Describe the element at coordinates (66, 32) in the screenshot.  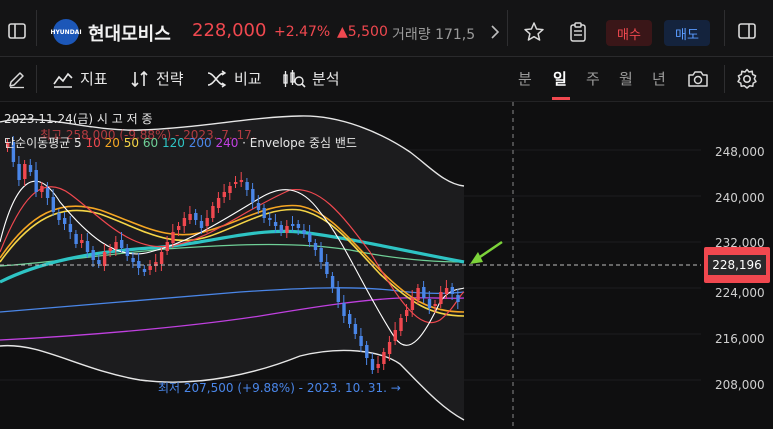
I see `stock-logo: HYUNDAI` at that location.